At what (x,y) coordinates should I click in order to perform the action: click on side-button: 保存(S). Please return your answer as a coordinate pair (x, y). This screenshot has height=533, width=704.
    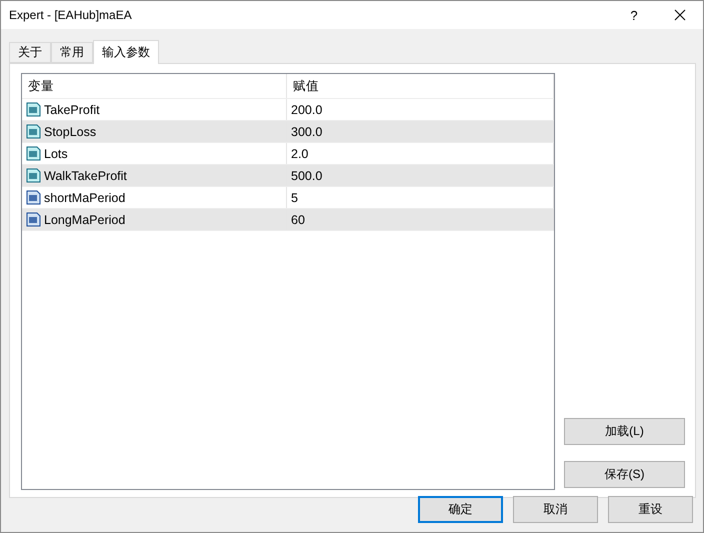
    Looking at the image, I should click on (624, 474).